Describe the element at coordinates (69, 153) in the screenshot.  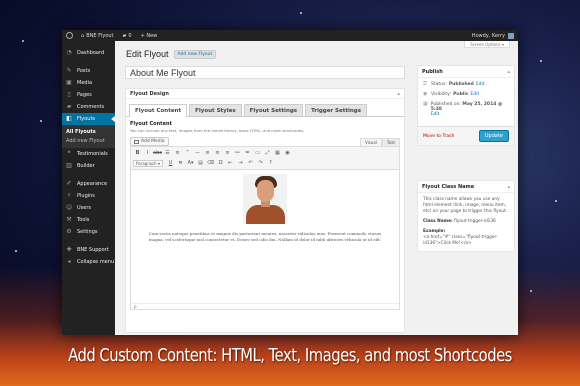
I see `testimonial-icon: ❝` at that location.